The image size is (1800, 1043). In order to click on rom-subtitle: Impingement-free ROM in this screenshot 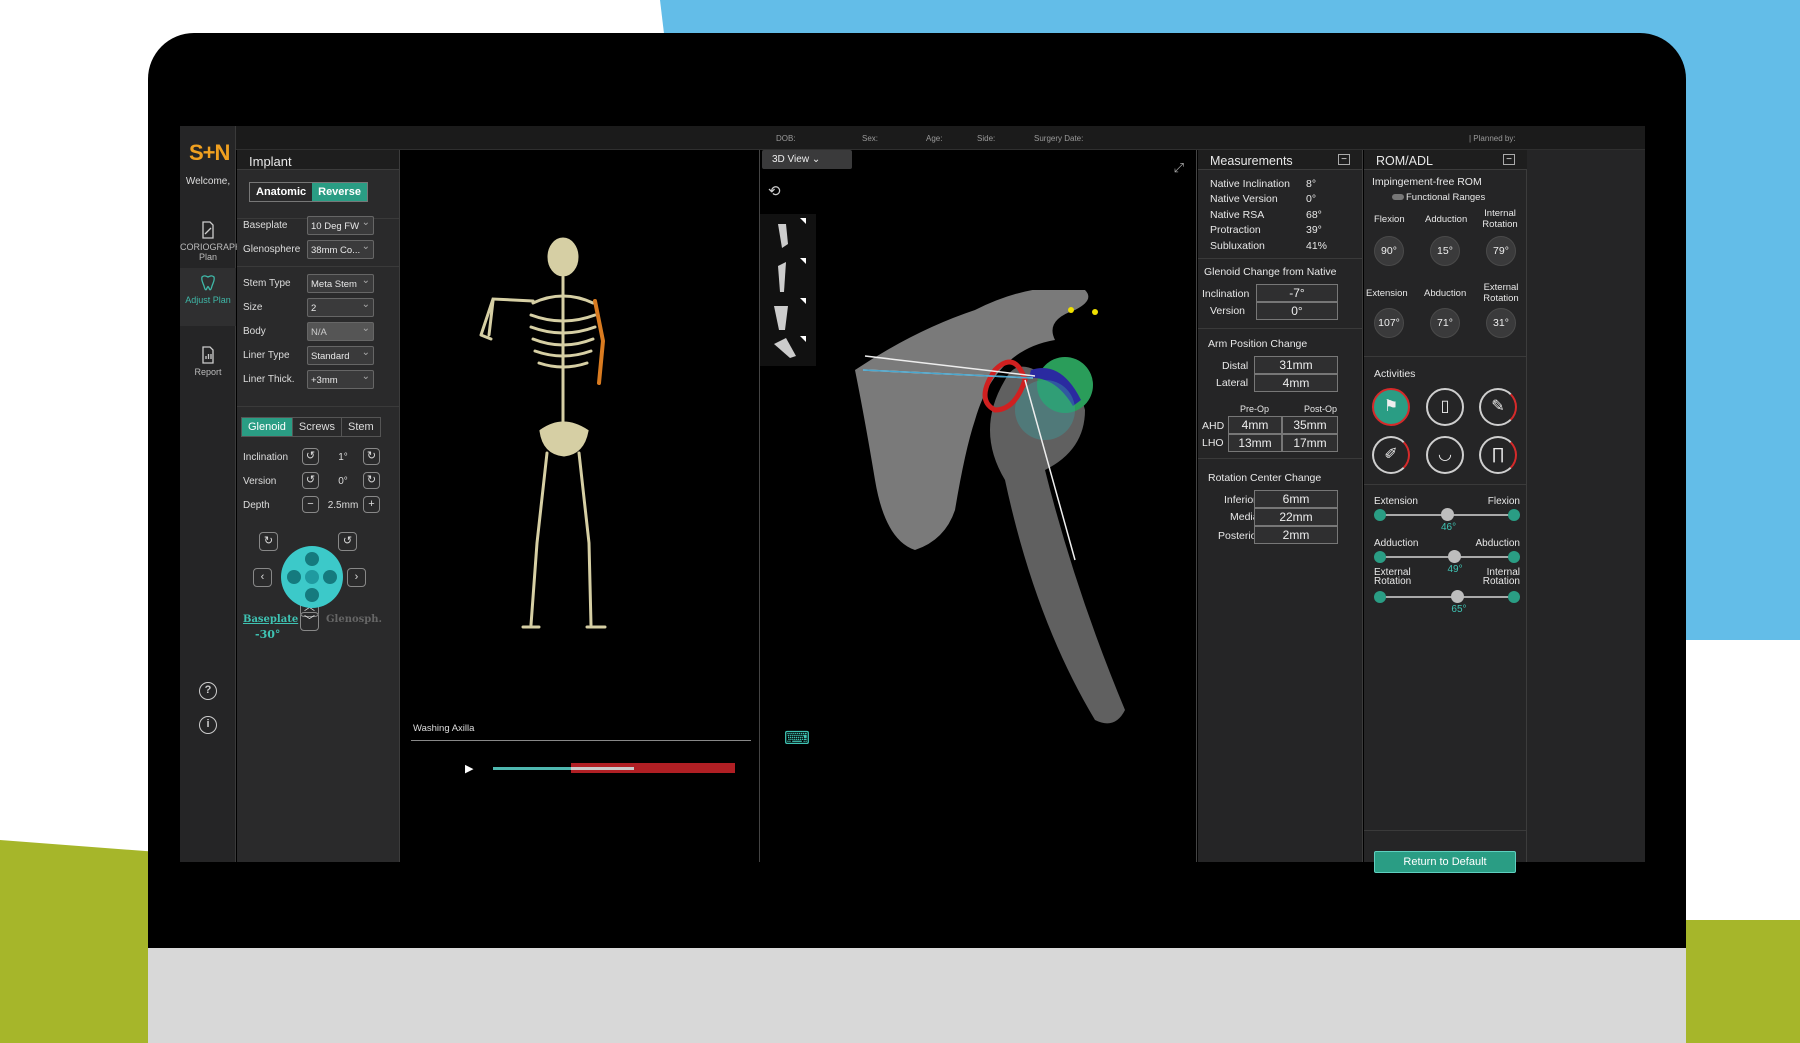, I will do `click(1427, 182)`.